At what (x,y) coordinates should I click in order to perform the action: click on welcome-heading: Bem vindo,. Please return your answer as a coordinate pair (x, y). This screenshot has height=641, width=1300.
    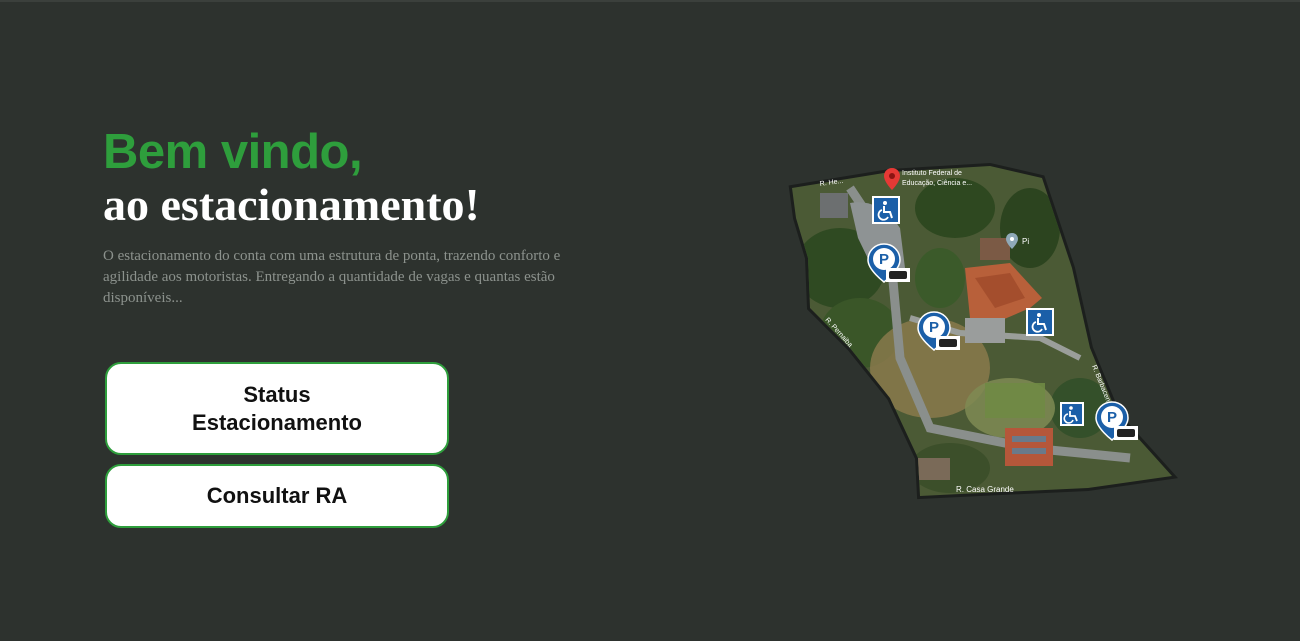
    Looking at the image, I should click on (233, 152).